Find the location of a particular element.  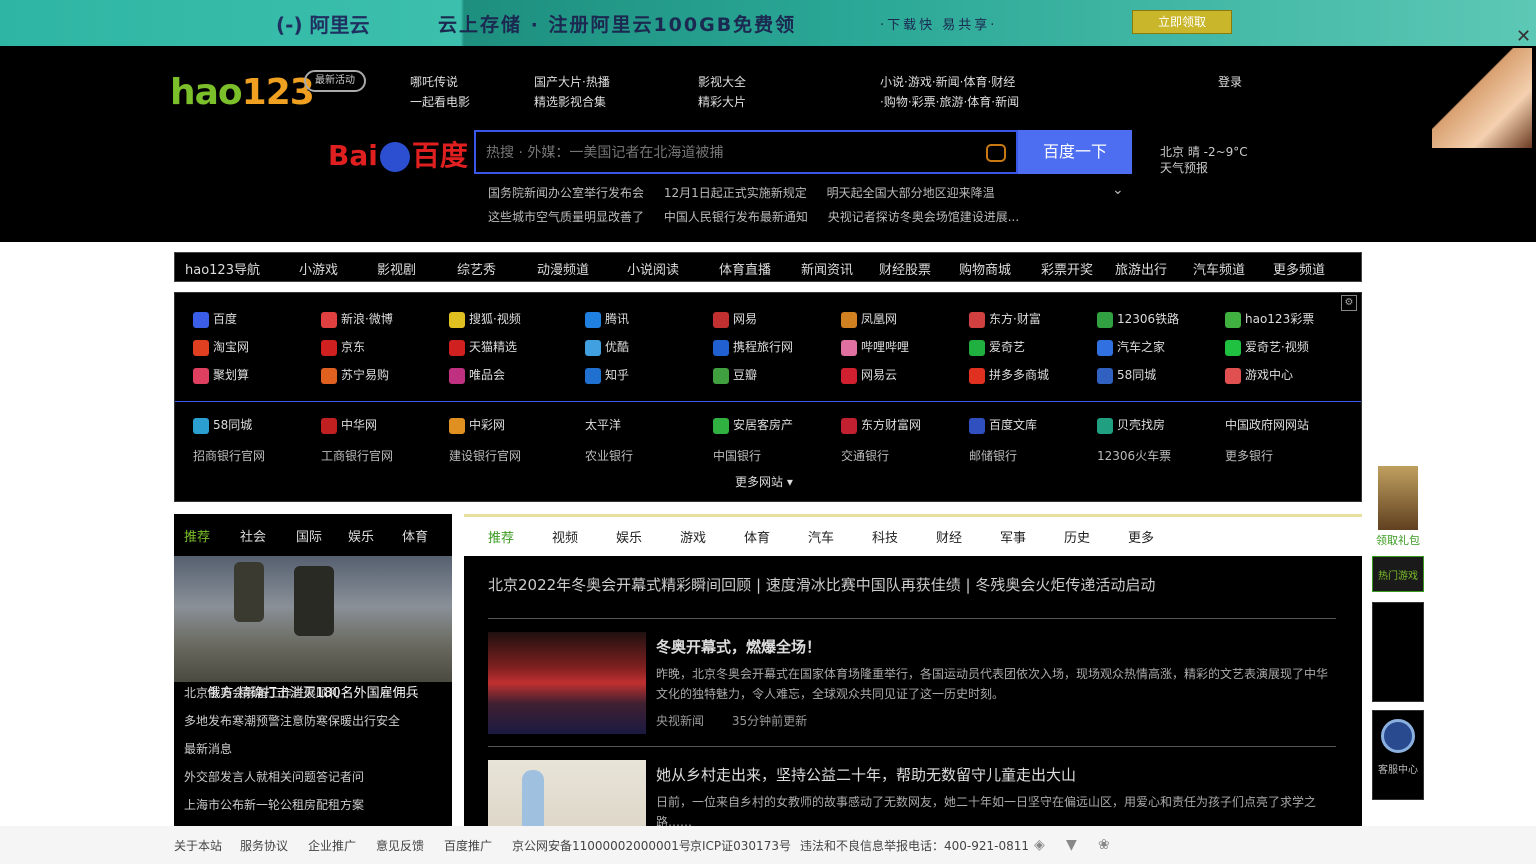

site-link: 网易 is located at coordinates (735, 319).